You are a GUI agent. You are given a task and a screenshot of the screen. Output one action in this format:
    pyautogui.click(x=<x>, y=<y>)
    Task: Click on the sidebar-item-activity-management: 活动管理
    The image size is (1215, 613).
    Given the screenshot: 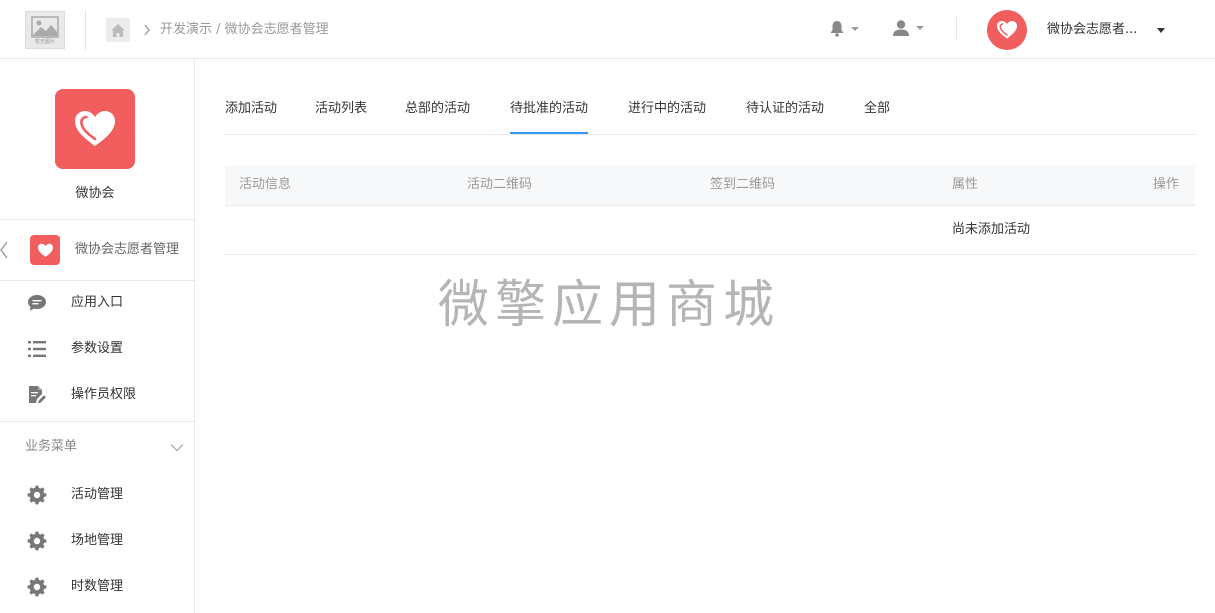 What is the action you would take?
    pyautogui.click(x=97, y=495)
    